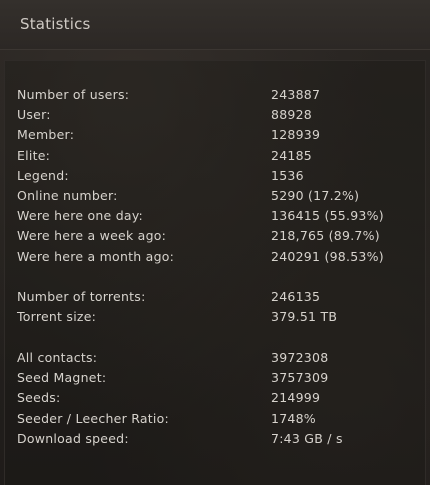 This screenshot has height=485, width=430. What do you see at coordinates (217, 439) in the screenshot?
I see `stat-row-download-speed: Download speed: 7:43 GB / s` at bounding box center [217, 439].